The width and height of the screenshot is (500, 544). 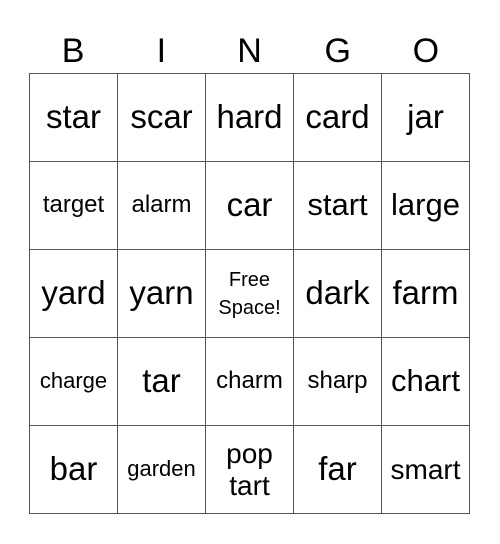 What do you see at coordinates (338, 470) in the screenshot?
I see `bingo-cell: far` at bounding box center [338, 470].